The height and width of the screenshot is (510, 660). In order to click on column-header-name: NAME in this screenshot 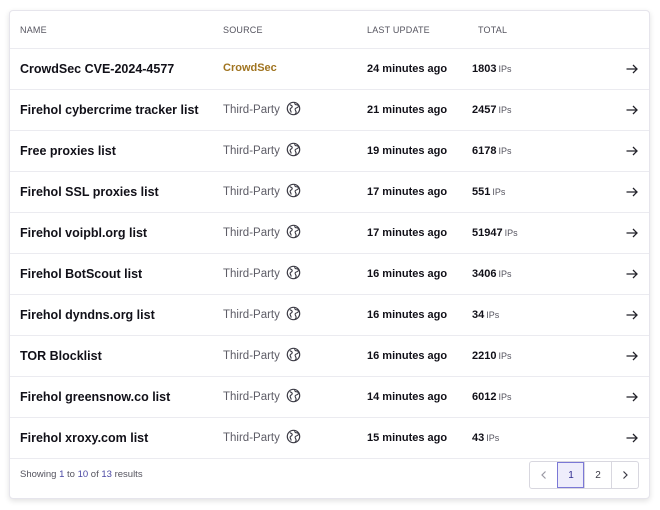, I will do `click(33, 30)`.